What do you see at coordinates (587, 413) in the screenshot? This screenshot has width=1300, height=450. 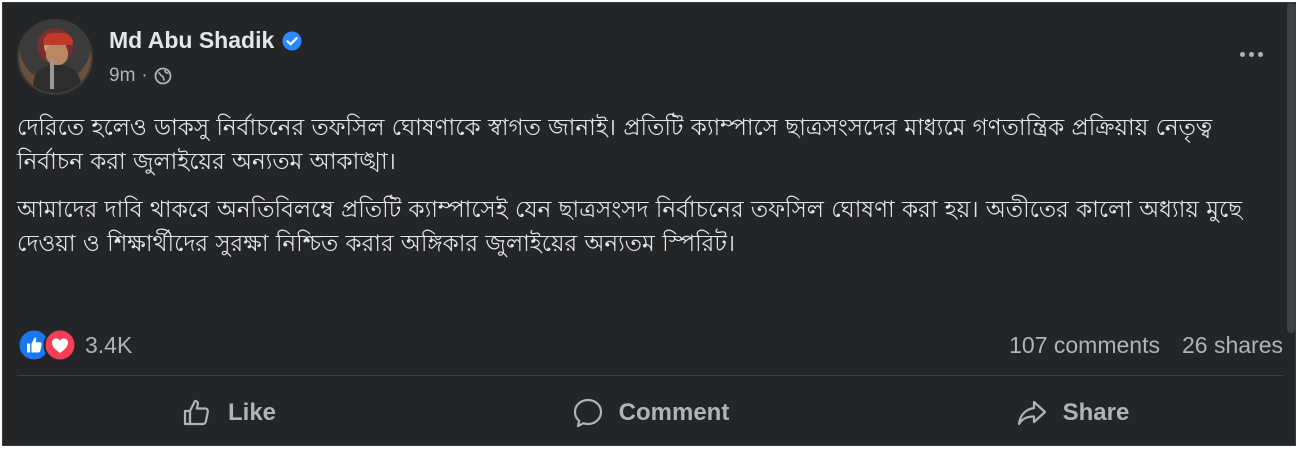 I see `speech-bubble-icon` at bounding box center [587, 413].